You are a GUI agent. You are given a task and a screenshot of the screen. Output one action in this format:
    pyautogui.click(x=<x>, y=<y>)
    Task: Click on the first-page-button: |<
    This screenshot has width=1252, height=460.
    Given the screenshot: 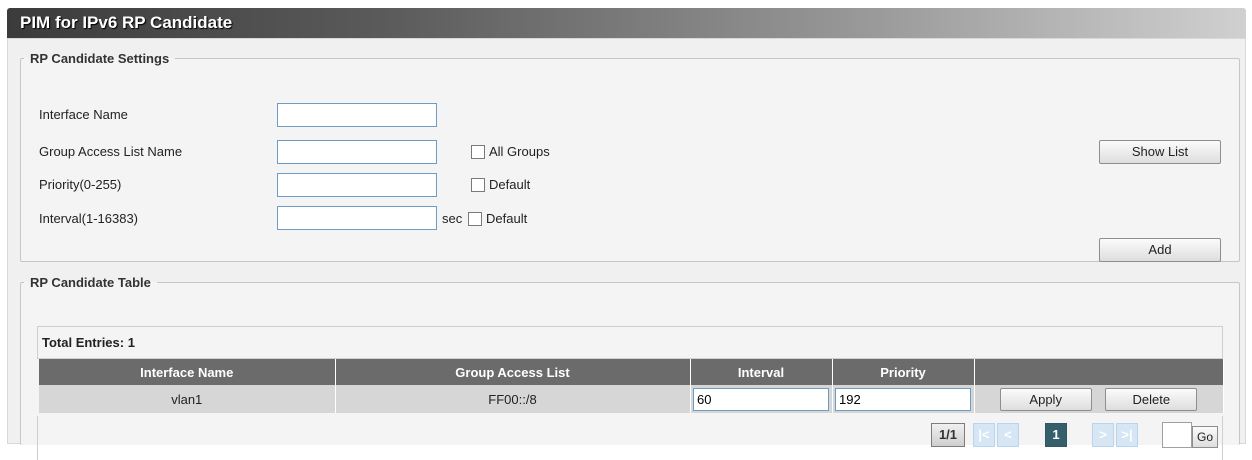 What is the action you would take?
    pyautogui.click(x=984, y=435)
    